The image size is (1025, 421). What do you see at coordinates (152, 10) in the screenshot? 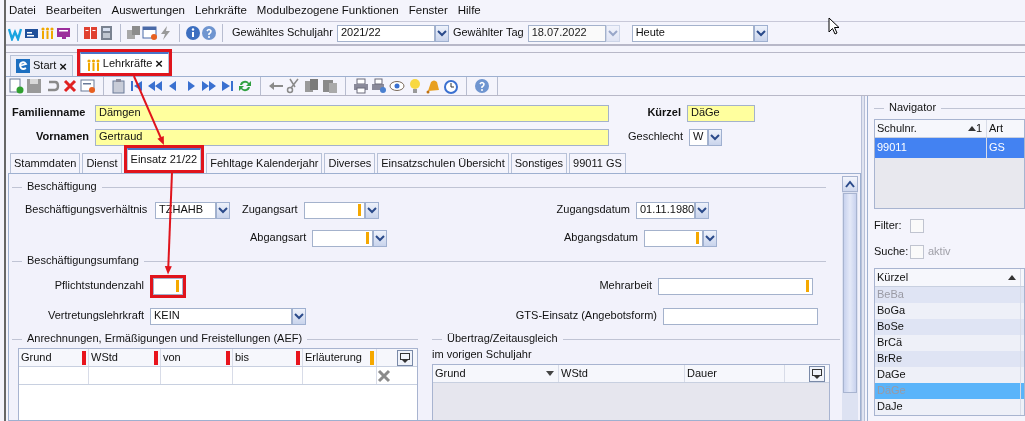
I see `menu-item: Auswertungen` at bounding box center [152, 10].